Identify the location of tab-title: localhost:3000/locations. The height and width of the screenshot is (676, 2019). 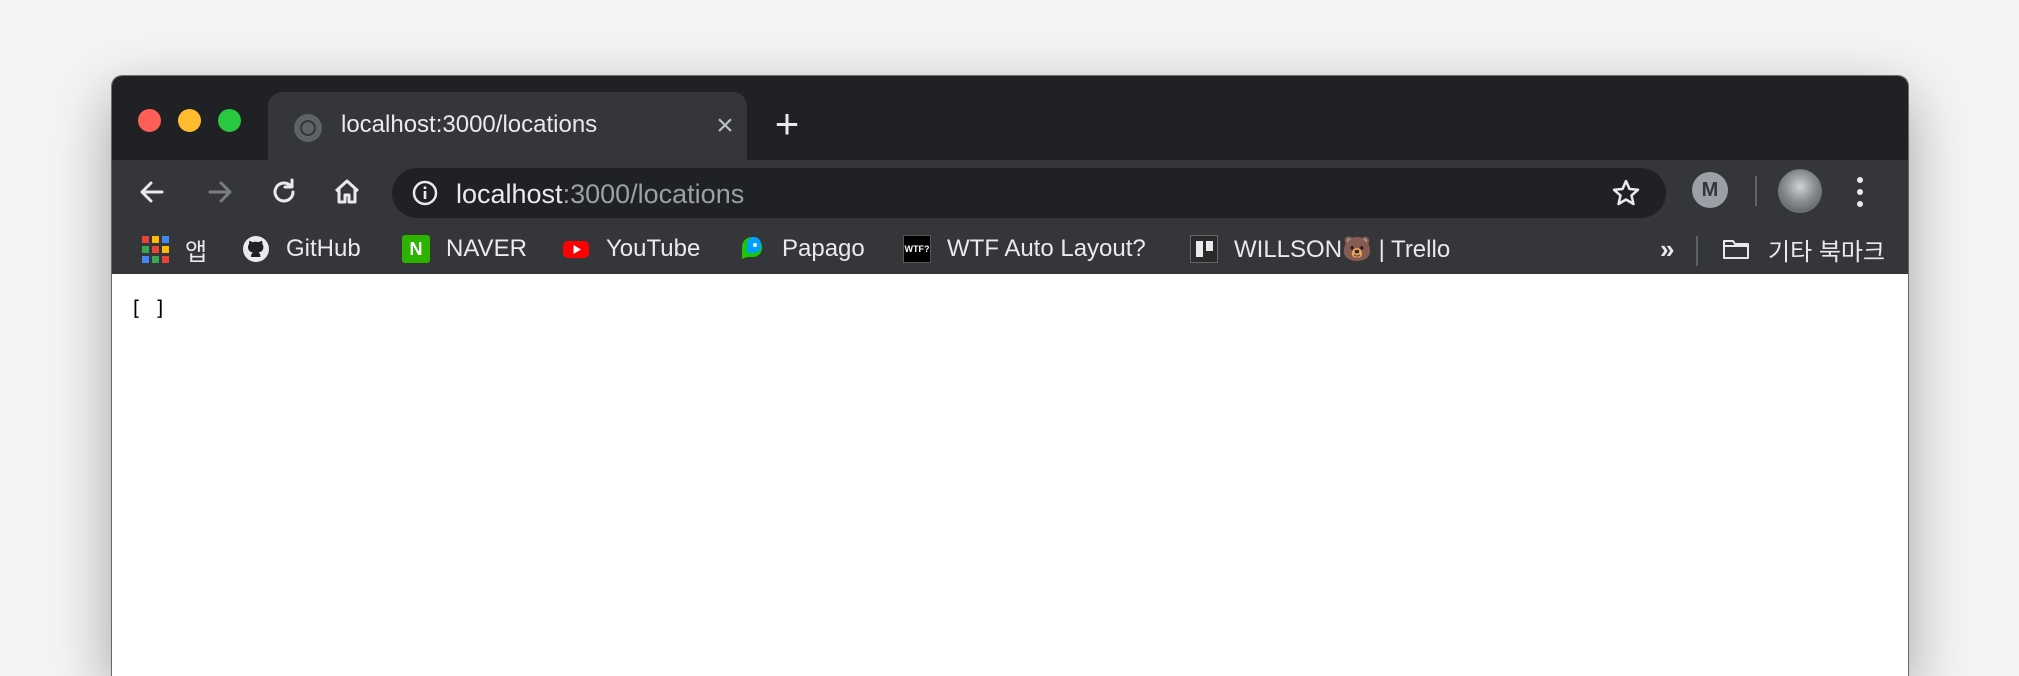
(469, 124).